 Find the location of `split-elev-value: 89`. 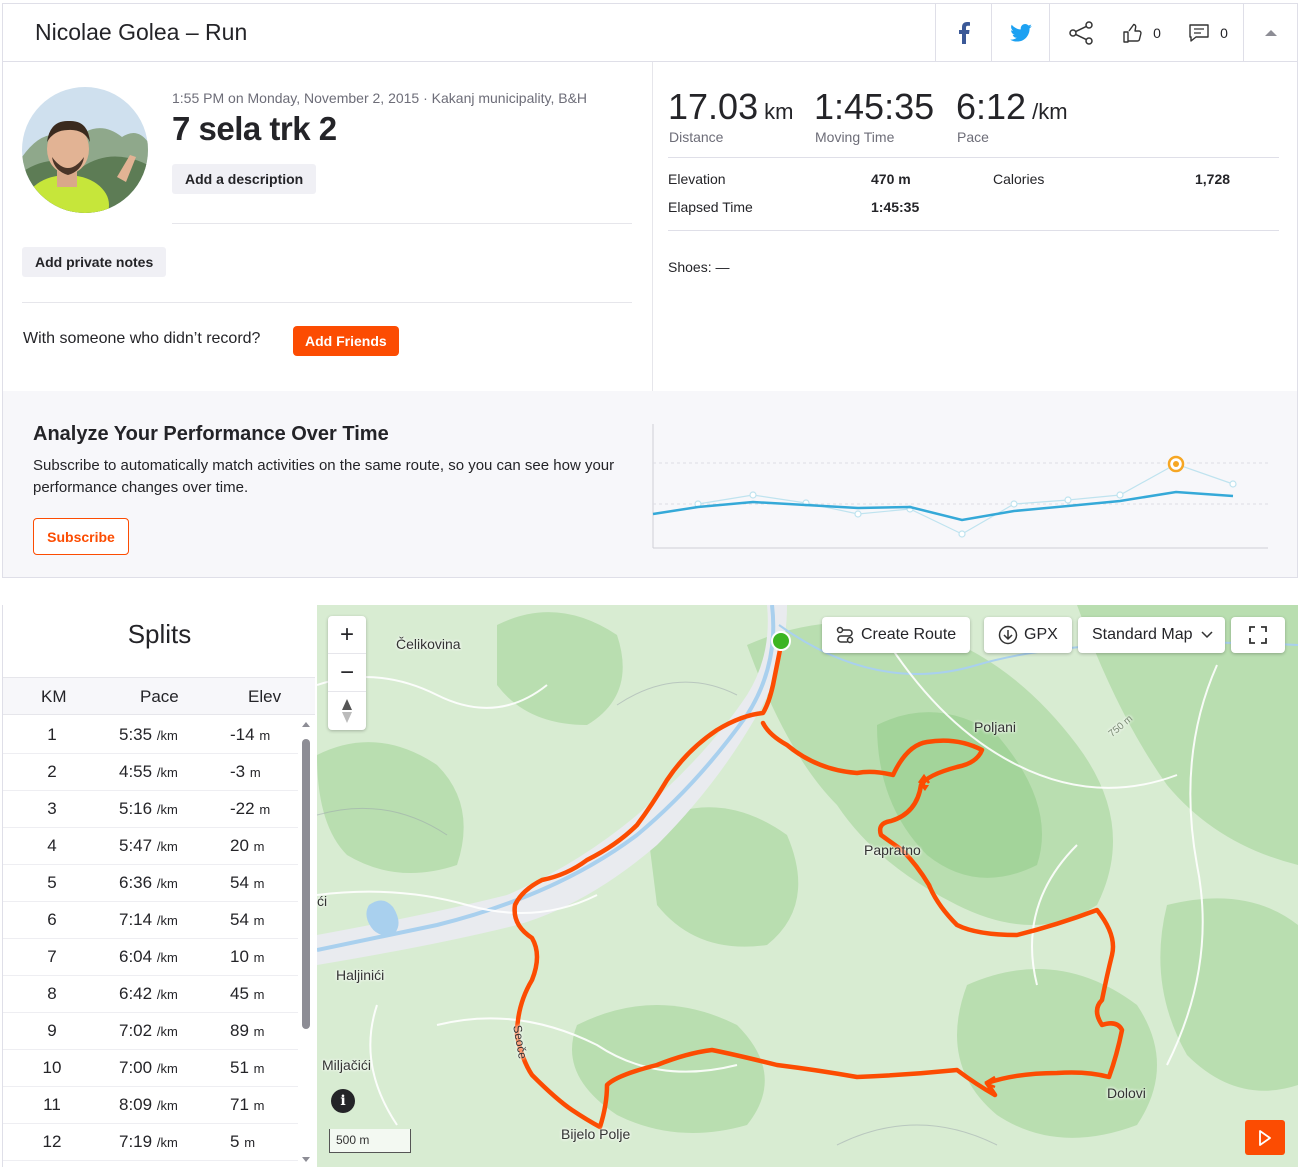

split-elev-value: 89 is located at coordinates (239, 1030).